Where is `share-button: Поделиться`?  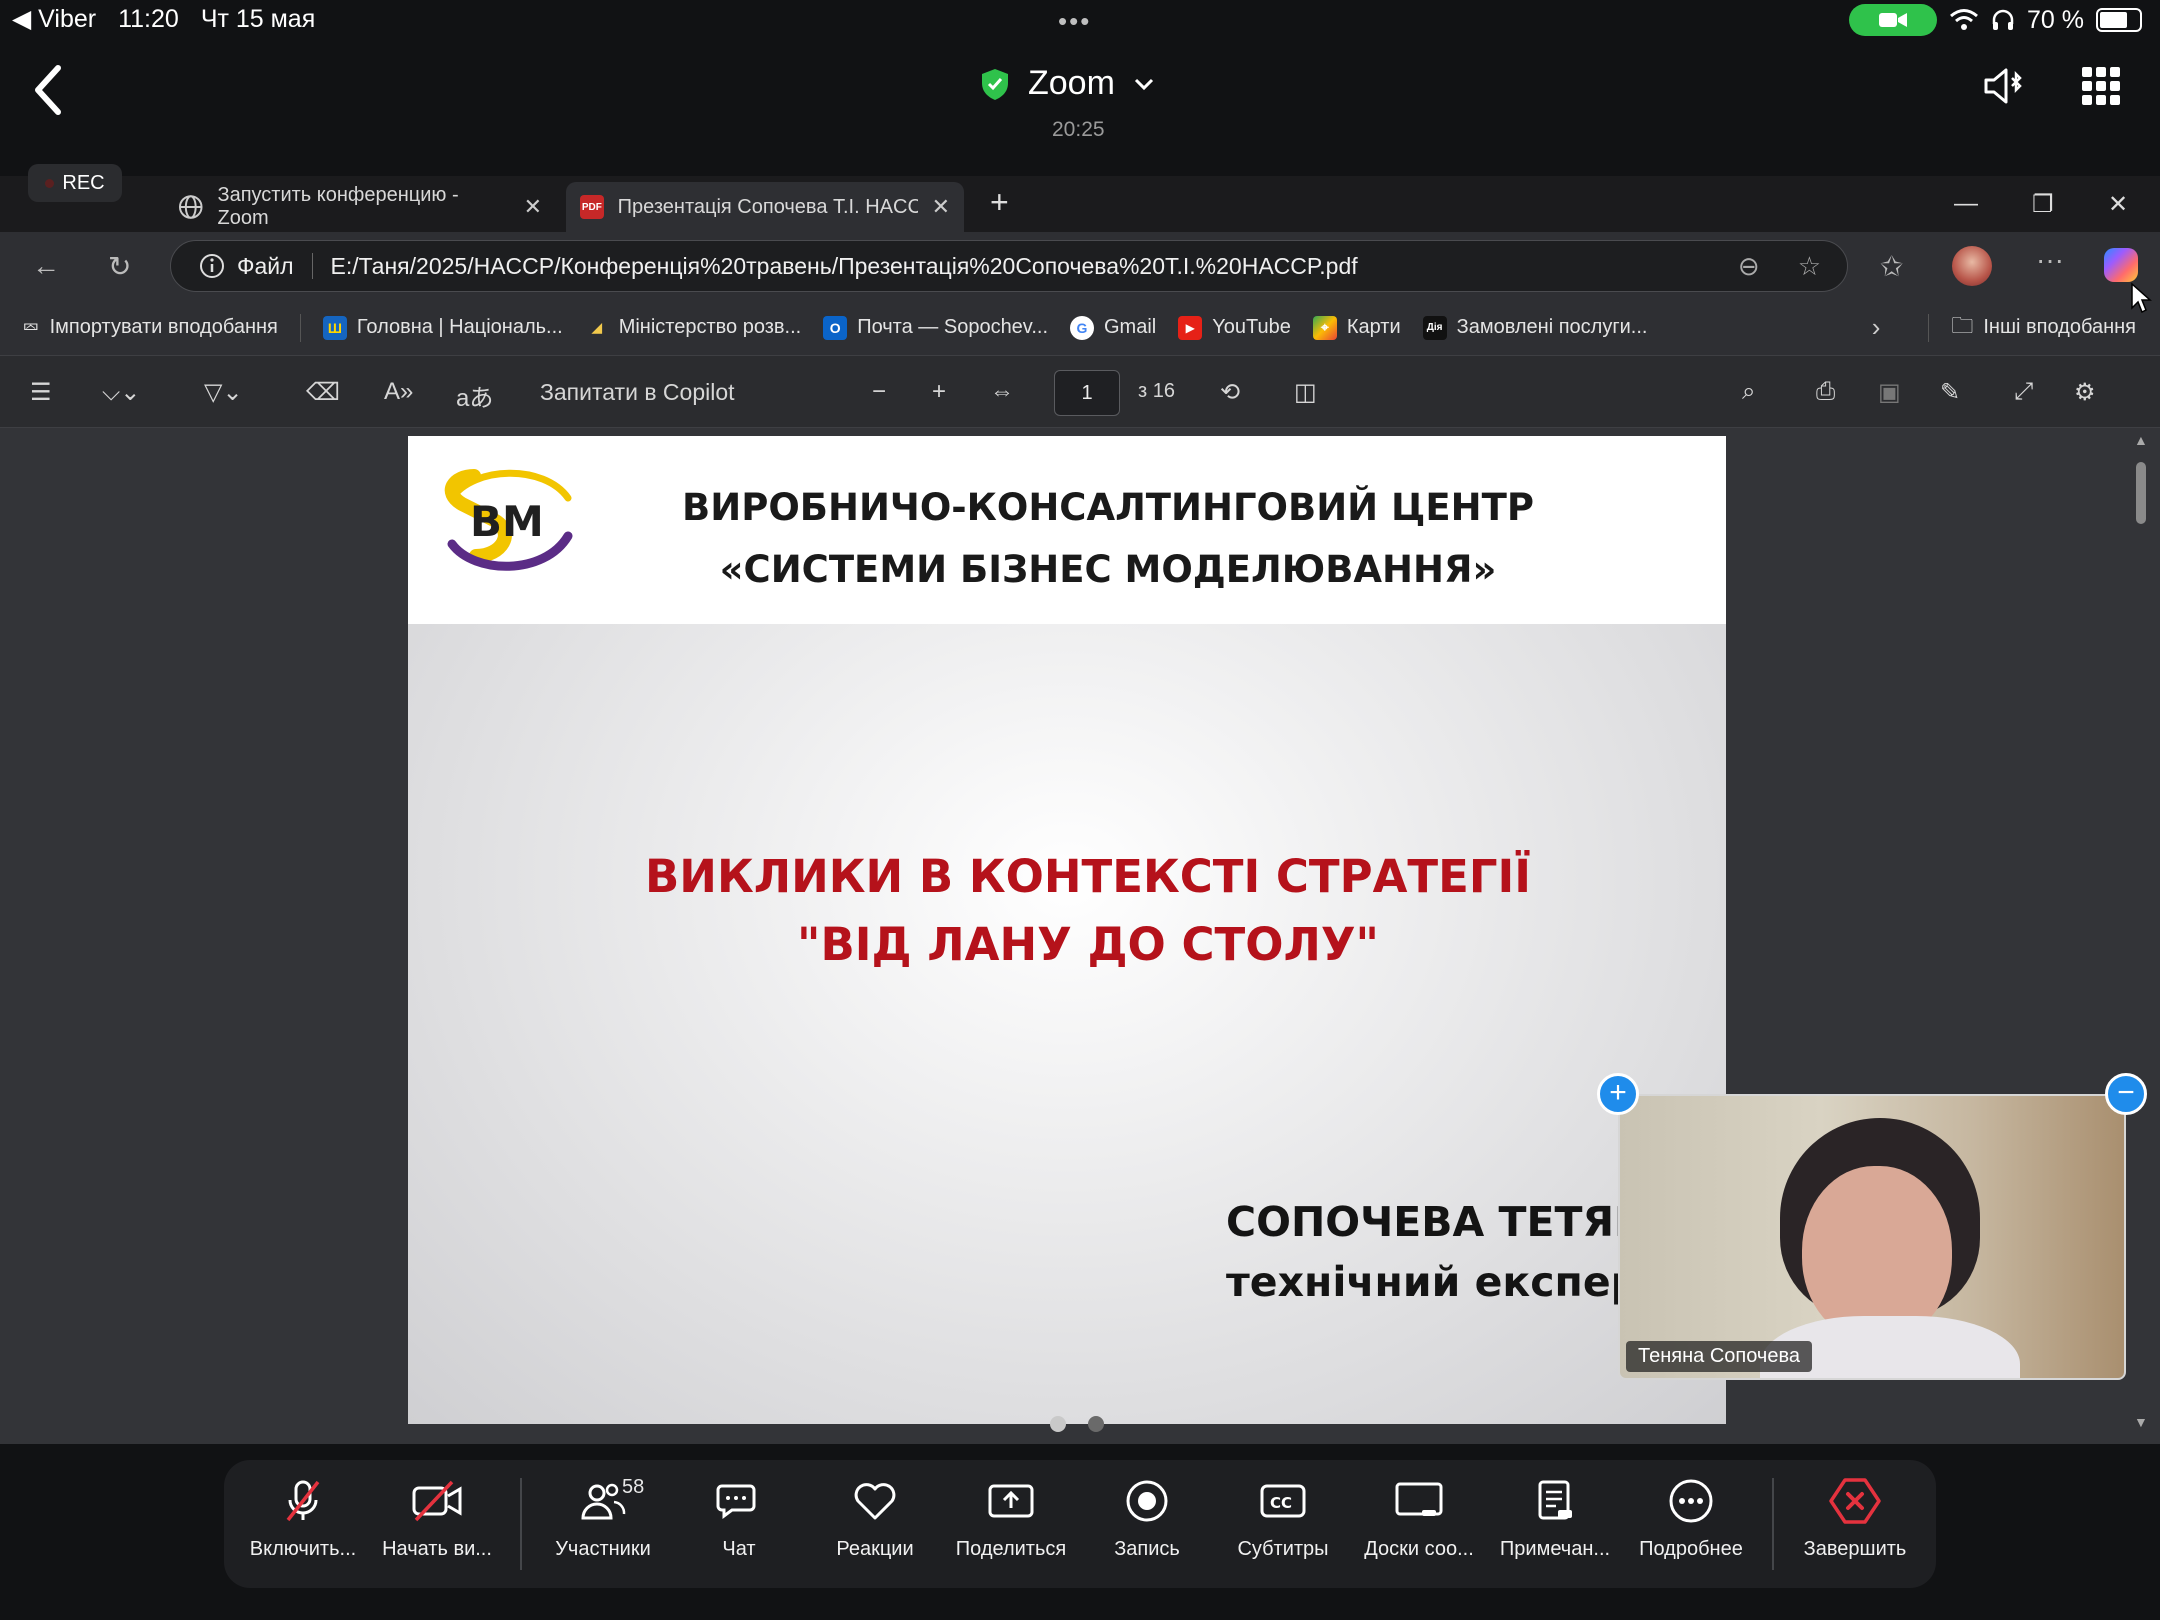 share-button: Поделиться is located at coordinates (1011, 1526).